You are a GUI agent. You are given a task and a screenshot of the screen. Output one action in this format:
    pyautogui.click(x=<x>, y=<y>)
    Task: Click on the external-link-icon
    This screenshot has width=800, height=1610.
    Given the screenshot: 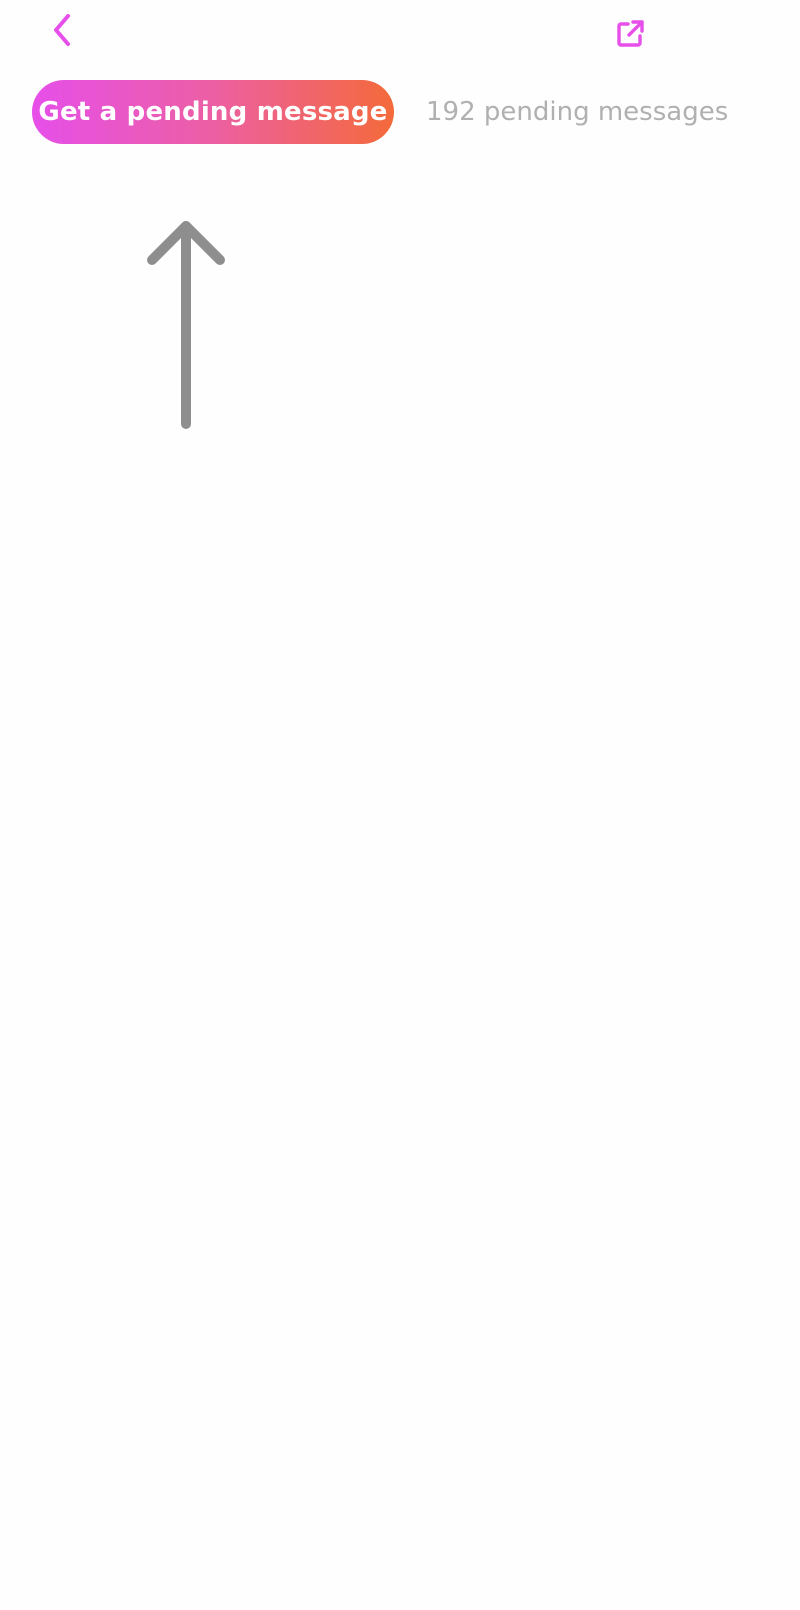 What is the action you would take?
    pyautogui.click(x=630, y=36)
    